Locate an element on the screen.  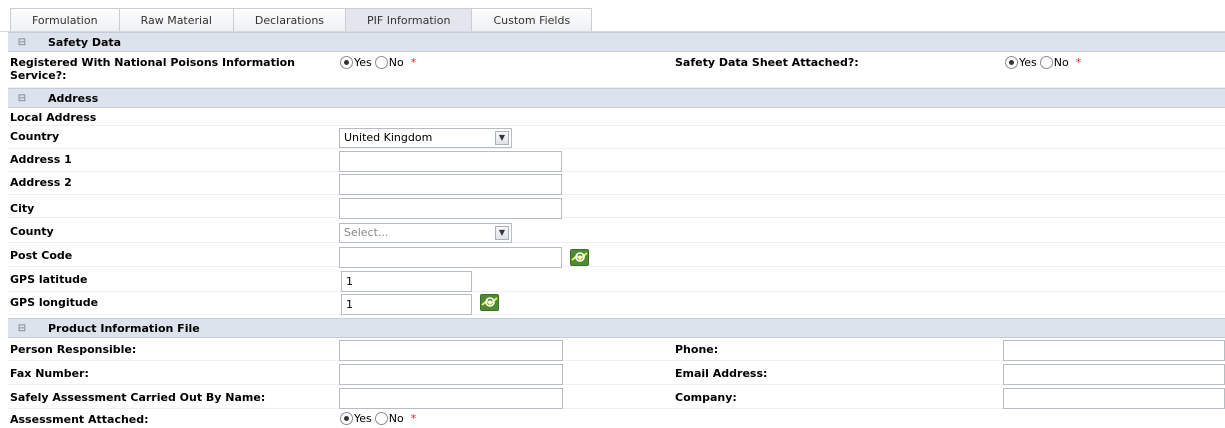
npis-yes-radio is located at coordinates (346, 62).